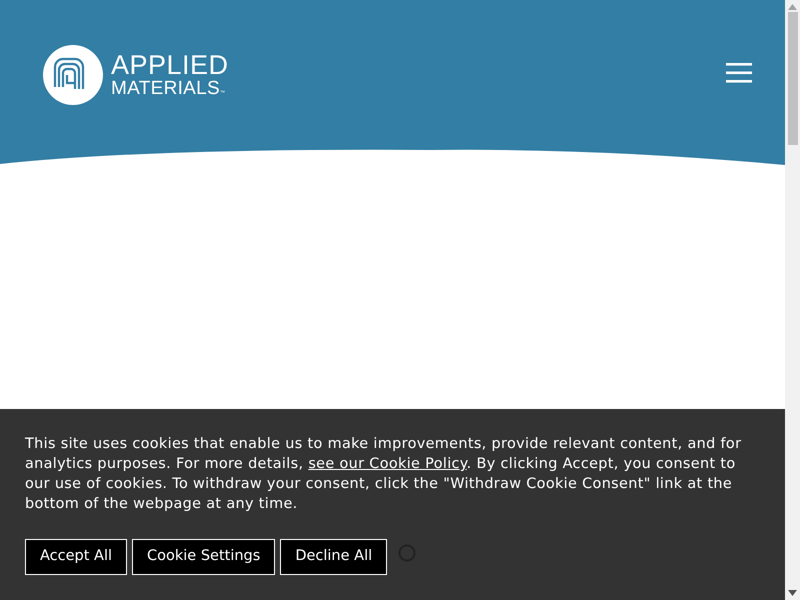 Image resolution: width=800 pixels, height=600 pixels. Describe the element at coordinates (793, 78) in the screenshot. I see `scroll-thumb` at that location.